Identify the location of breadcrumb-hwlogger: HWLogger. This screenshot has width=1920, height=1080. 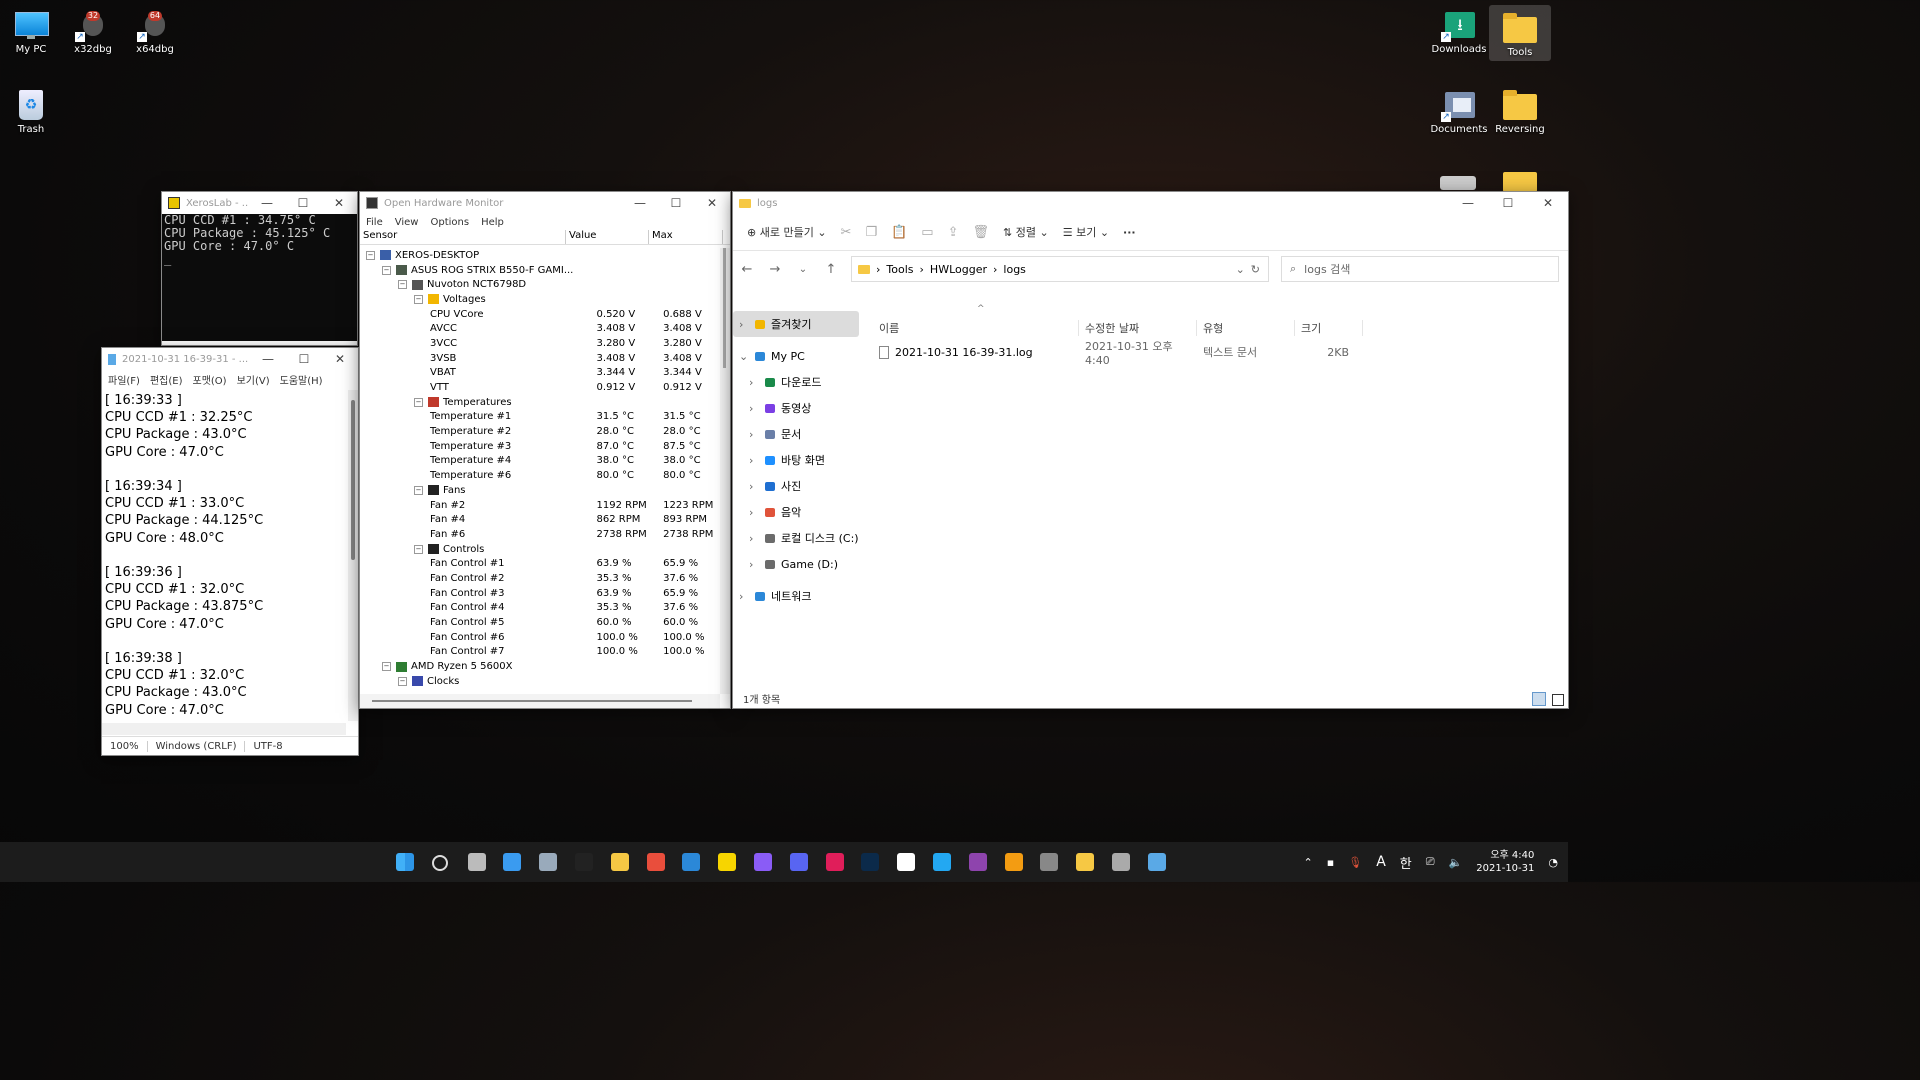
(958, 269).